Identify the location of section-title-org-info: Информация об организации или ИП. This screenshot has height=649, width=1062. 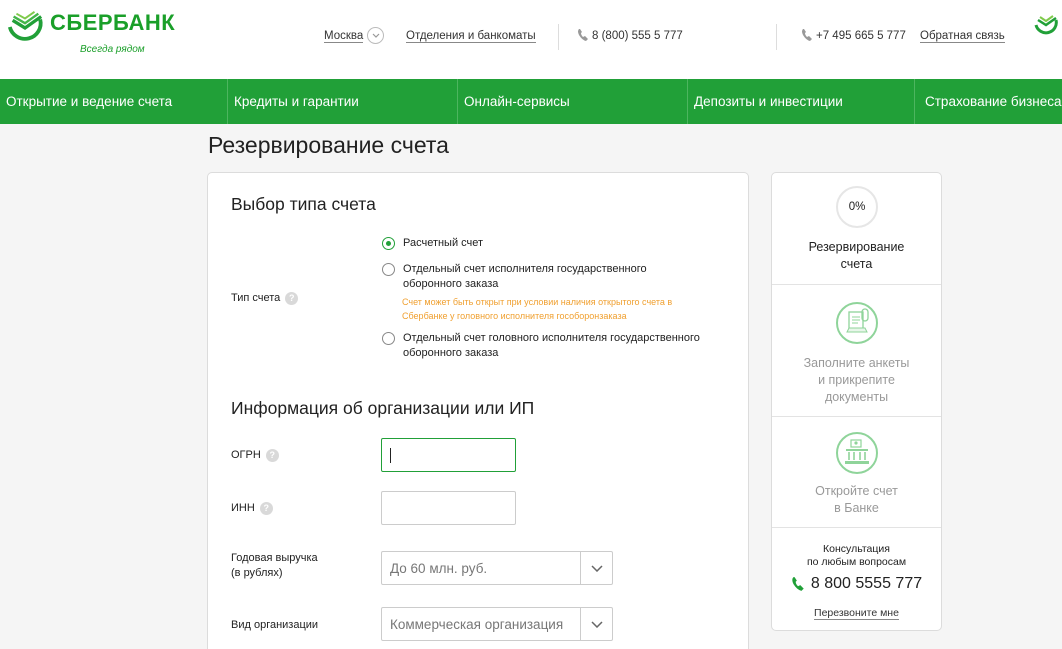
(383, 408).